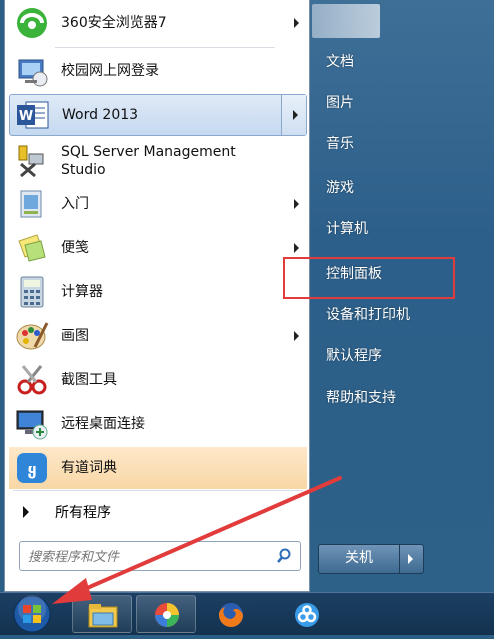 This screenshot has width=494, height=639. I want to click on all-programs-button: 所有程序, so click(158, 512).